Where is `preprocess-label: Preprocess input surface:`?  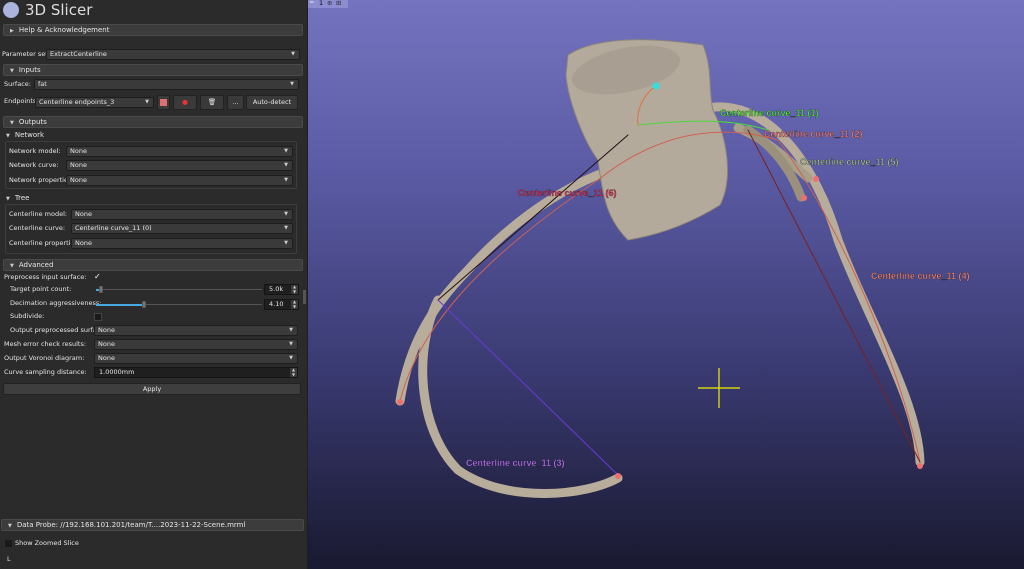
preprocess-label: Preprocess input surface: is located at coordinates (45, 277).